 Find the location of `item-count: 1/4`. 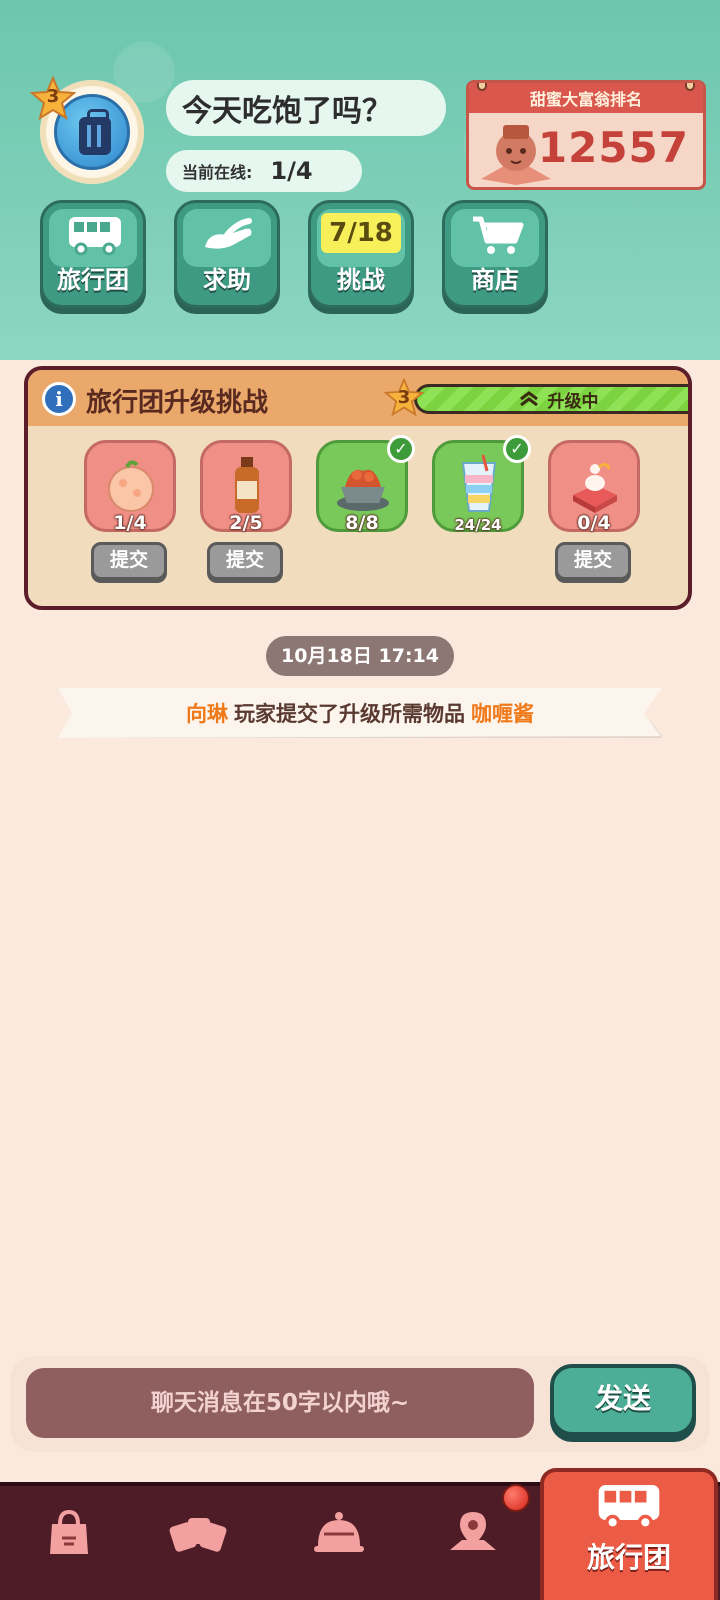

item-count: 1/4 is located at coordinates (130, 523).